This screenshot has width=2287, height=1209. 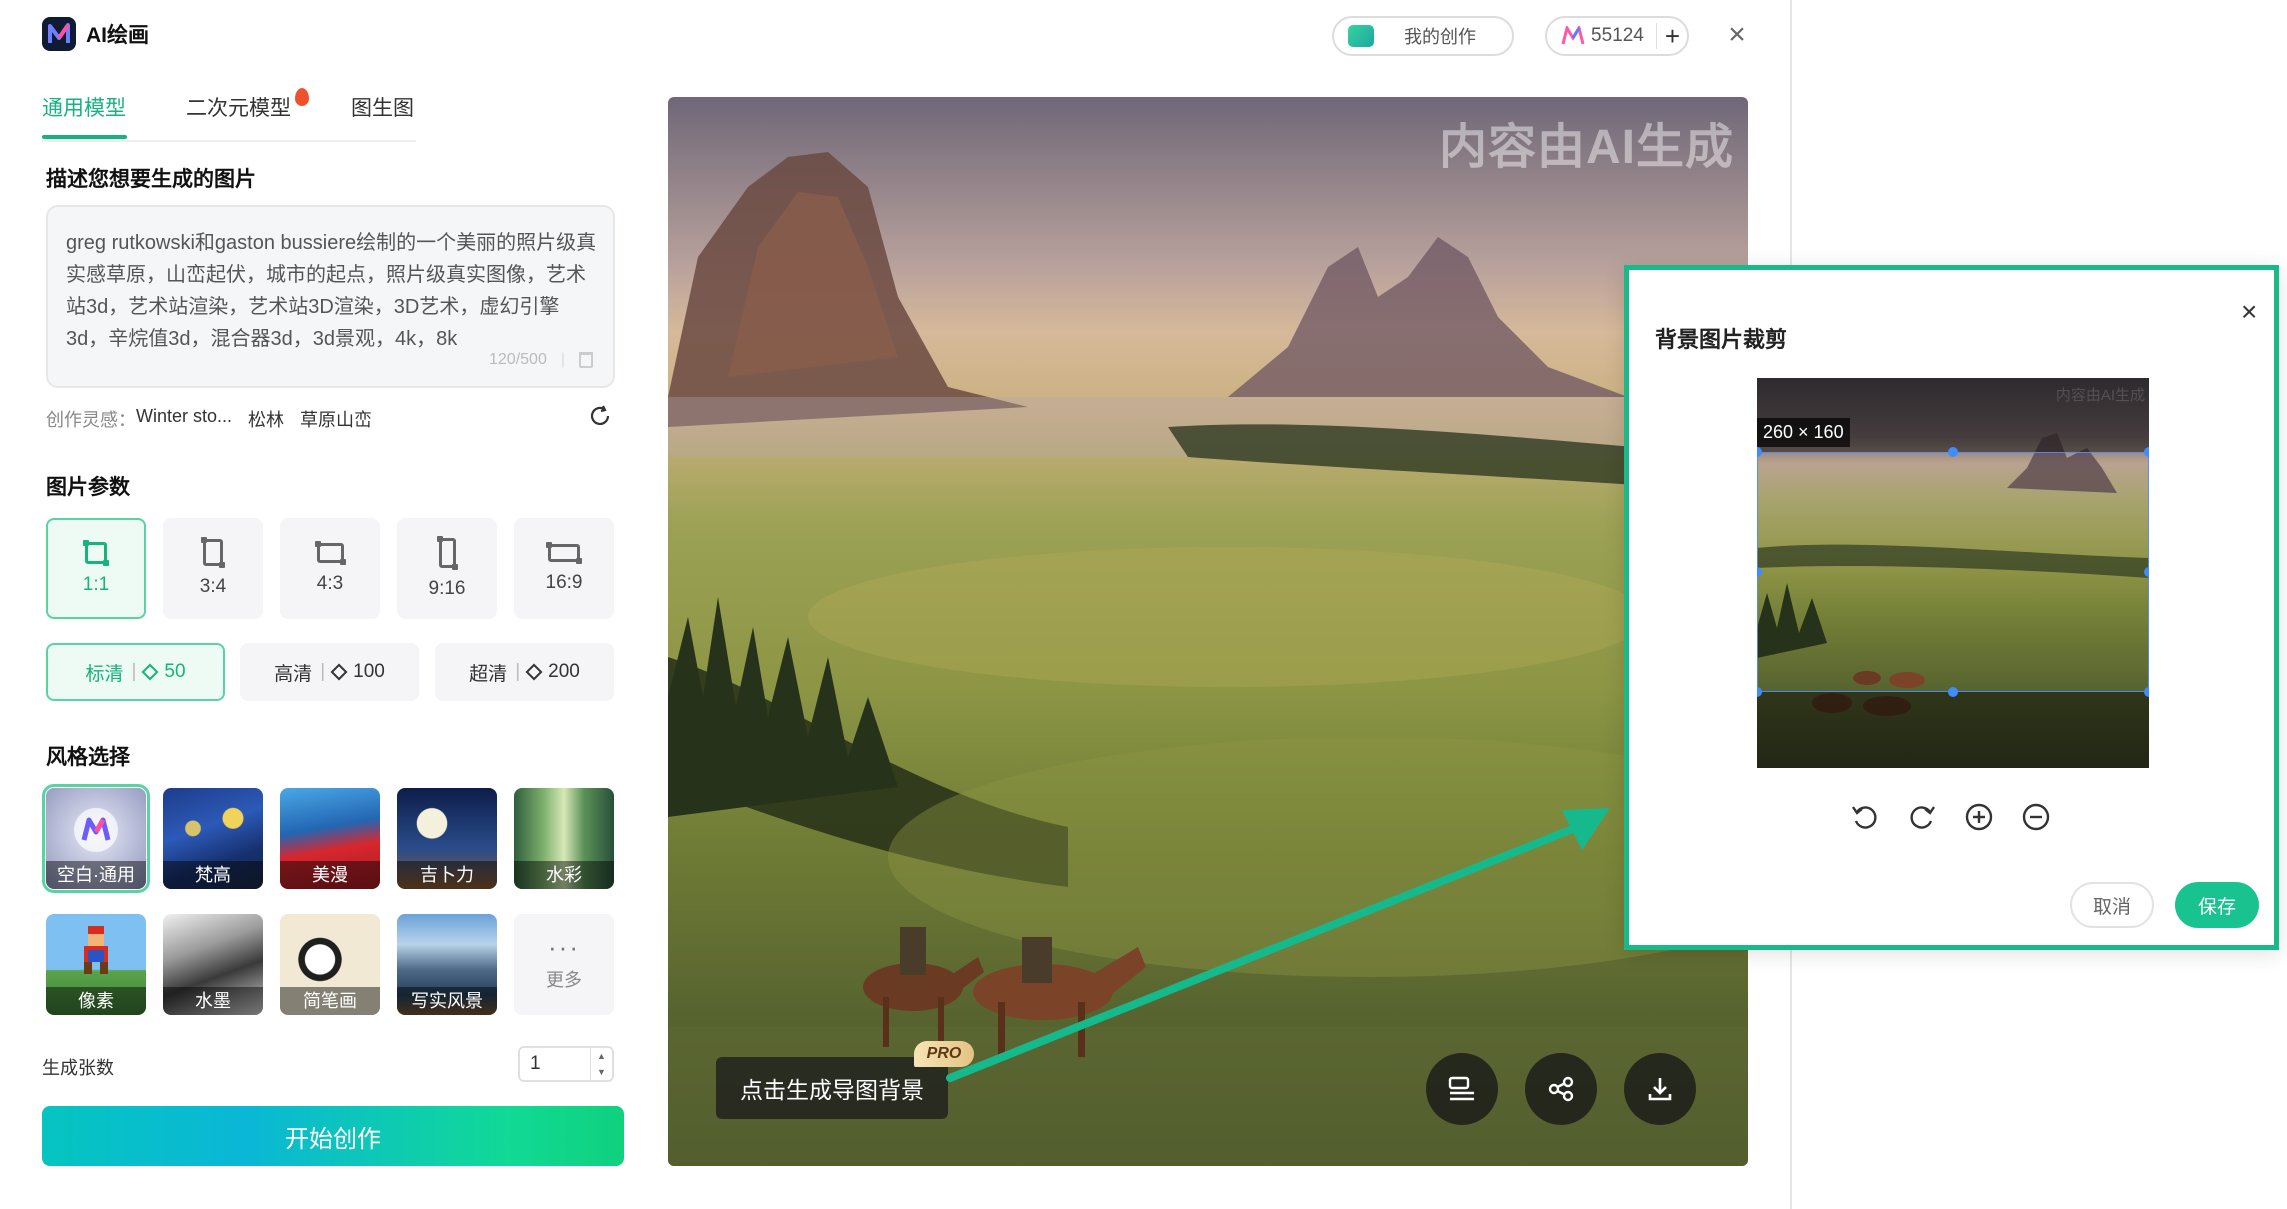 What do you see at coordinates (213, 586) in the screenshot?
I see `ratio-label: 3:4` at bounding box center [213, 586].